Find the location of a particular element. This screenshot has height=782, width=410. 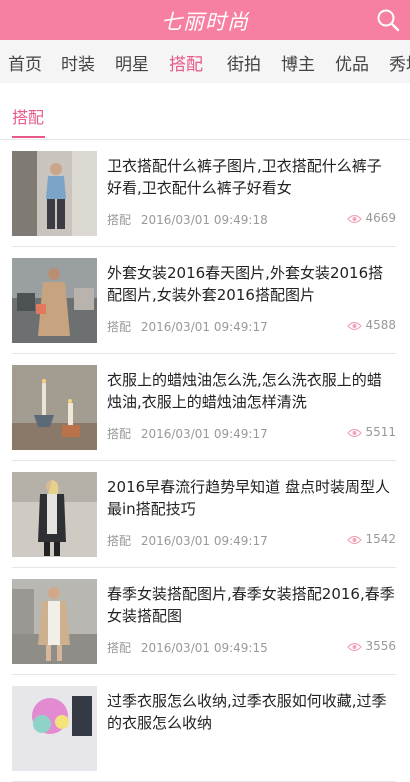

article-views: 5511 is located at coordinates (371, 432).